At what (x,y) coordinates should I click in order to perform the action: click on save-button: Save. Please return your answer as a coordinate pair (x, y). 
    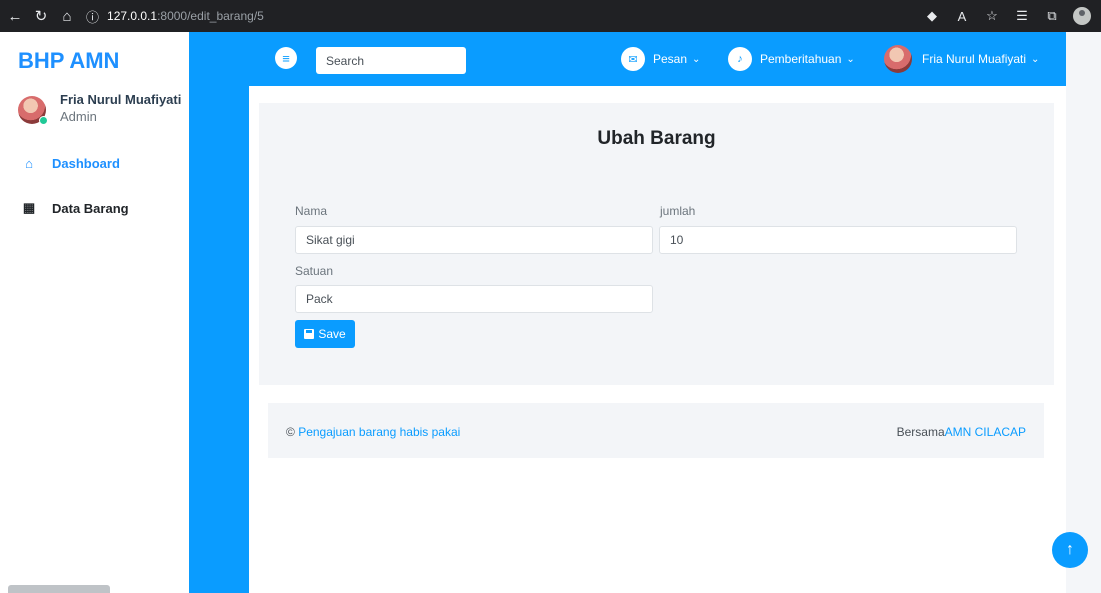
    Looking at the image, I should click on (325, 334).